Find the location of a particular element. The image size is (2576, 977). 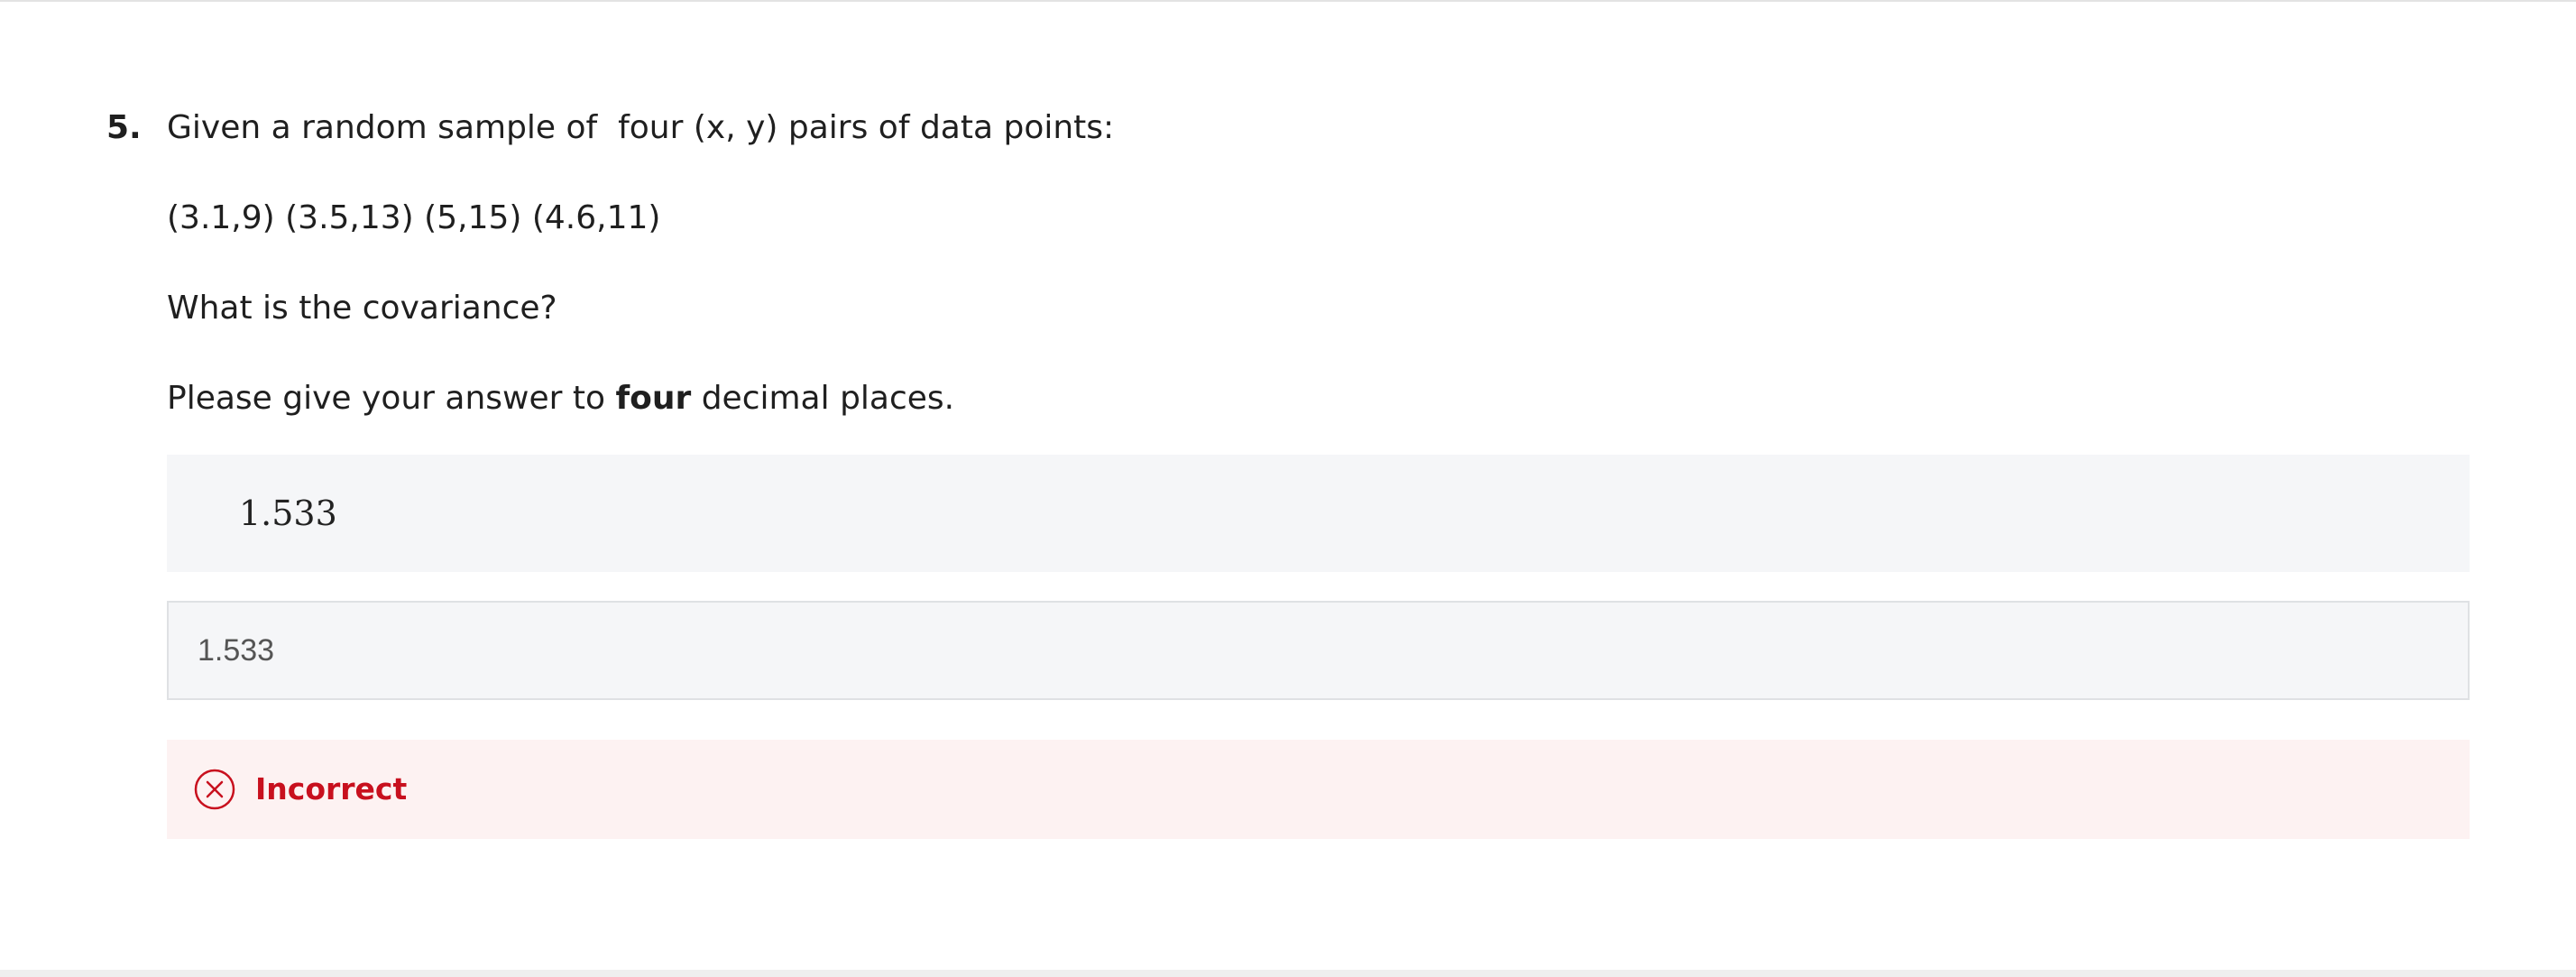

top-divider is located at coordinates (1288, 1).